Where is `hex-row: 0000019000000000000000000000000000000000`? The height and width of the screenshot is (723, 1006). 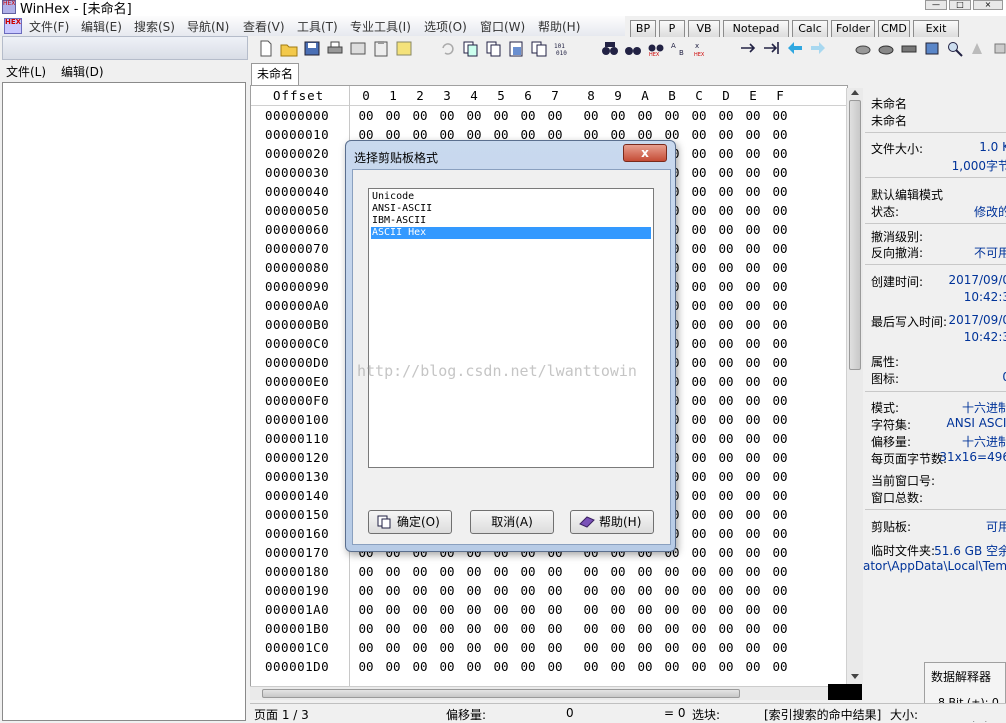
hex-row: 0000019000000000000000000000000000000000 is located at coordinates (549, 591).